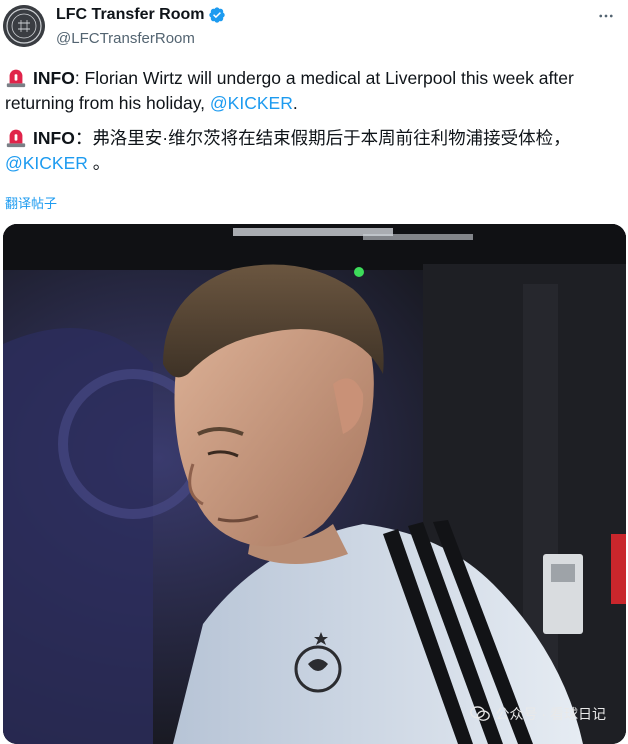  I want to click on user-handle: @LFCTransferRoom, so click(125, 38).